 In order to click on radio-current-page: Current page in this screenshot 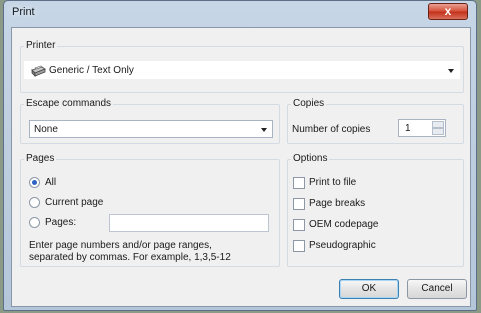, I will do `click(79, 203)`.